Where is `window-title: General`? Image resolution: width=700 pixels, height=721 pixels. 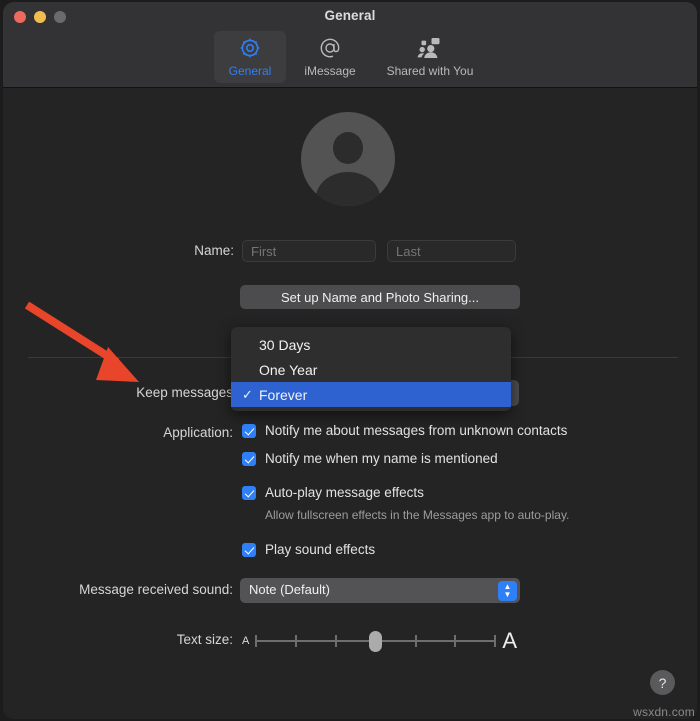
window-title: General is located at coordinates (350, 15).